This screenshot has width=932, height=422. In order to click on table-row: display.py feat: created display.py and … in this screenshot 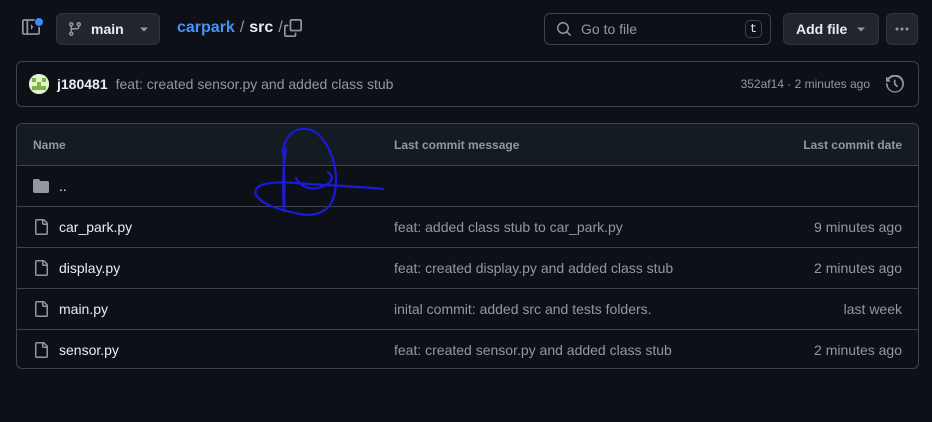, I will do `click(467, 267)`.